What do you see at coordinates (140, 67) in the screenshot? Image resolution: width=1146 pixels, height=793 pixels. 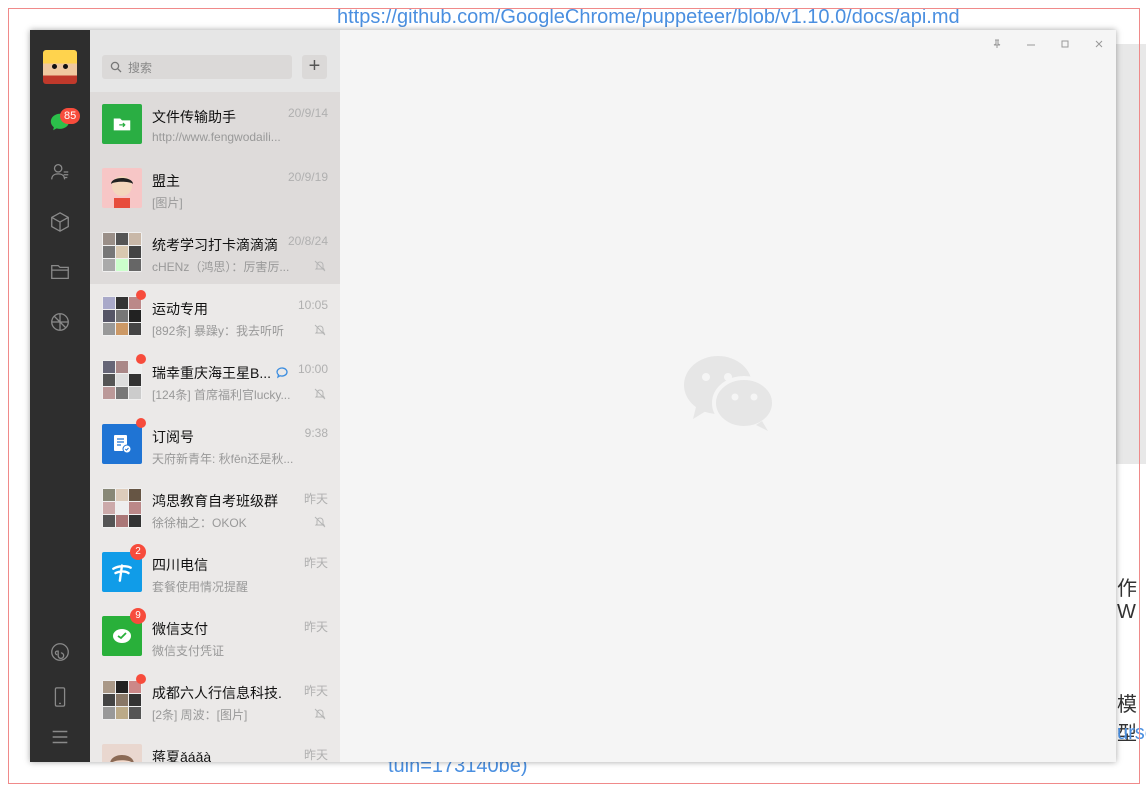 I see `search-placeholder: 搜索` at bounding box center [140, 67].